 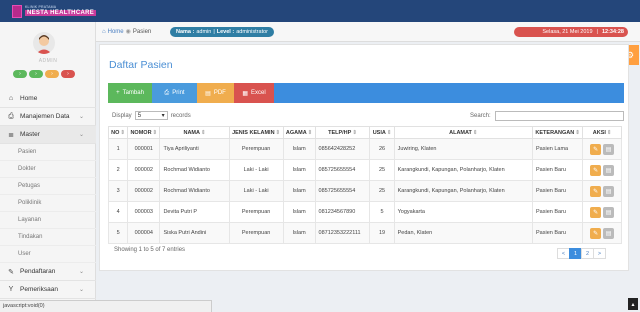 What do you see at coordinates (382, 149) in the screenshot?
I see `table-cell: 26` at bounding box center [382, 149].